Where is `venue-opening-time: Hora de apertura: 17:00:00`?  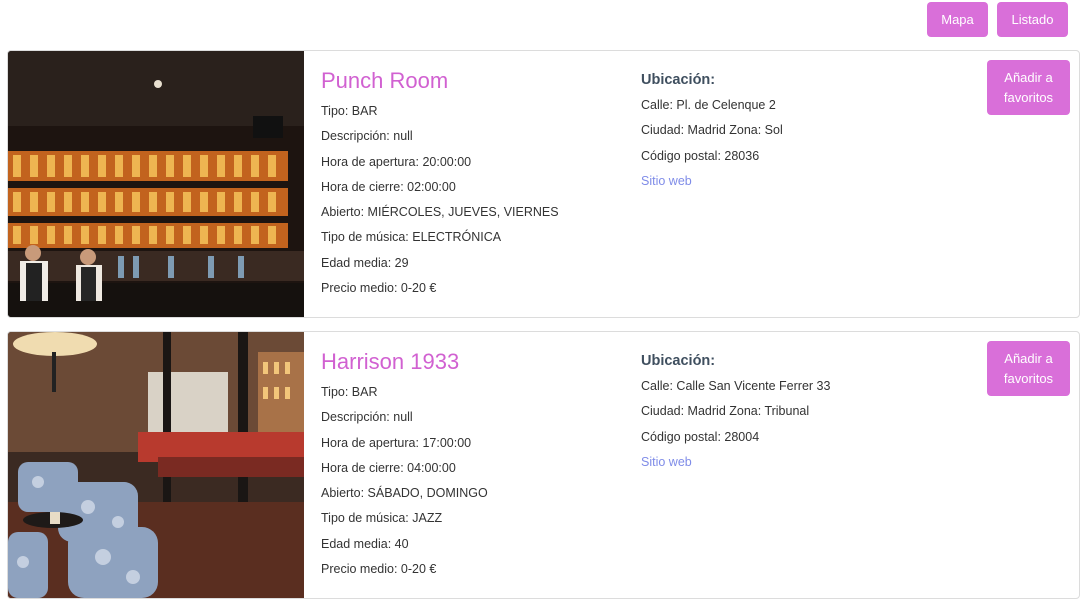 venue-opening-time: Hora de apertura: 17:00:00 is located at coordinates (396, 442).